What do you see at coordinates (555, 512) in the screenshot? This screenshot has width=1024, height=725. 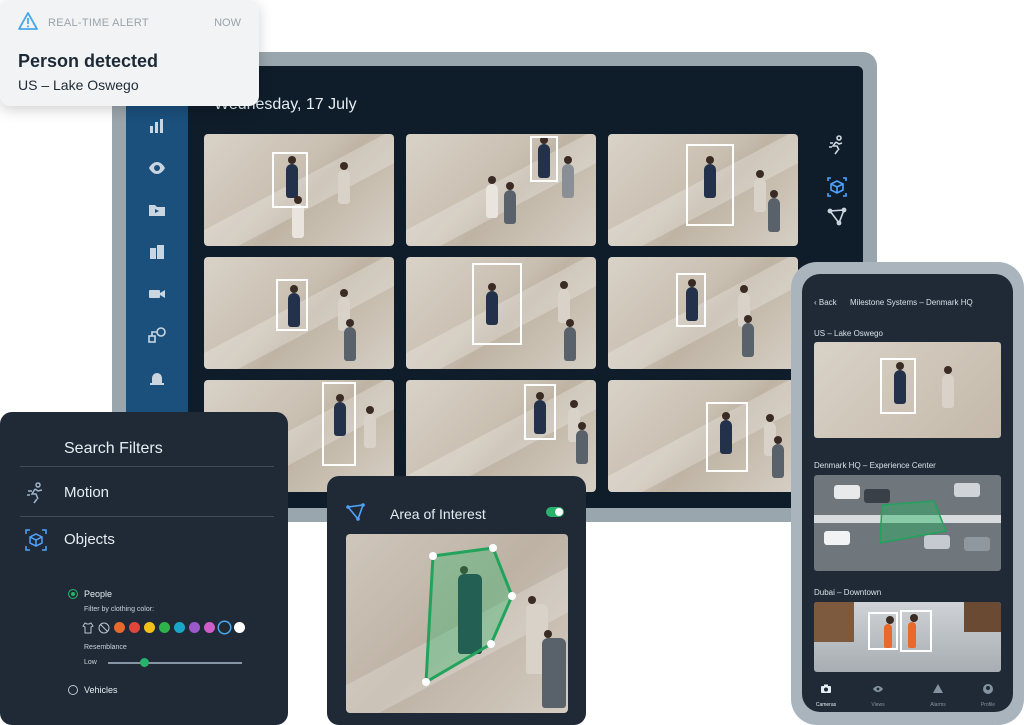 I see `aoi-toggle` at bounding box center [555, 512].